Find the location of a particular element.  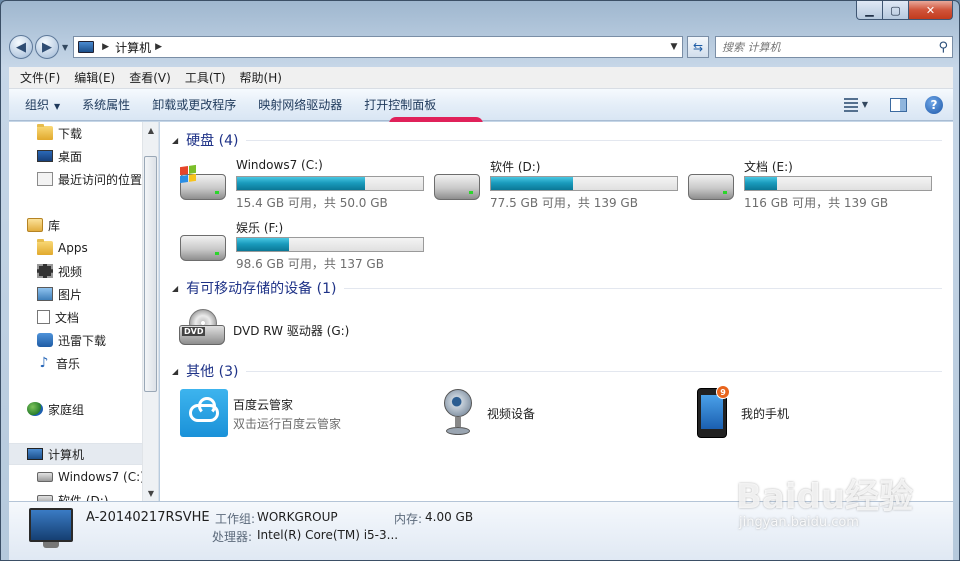

baidu-watermark-url: jingyan.baidu.com is located at coordinates (799, 522).